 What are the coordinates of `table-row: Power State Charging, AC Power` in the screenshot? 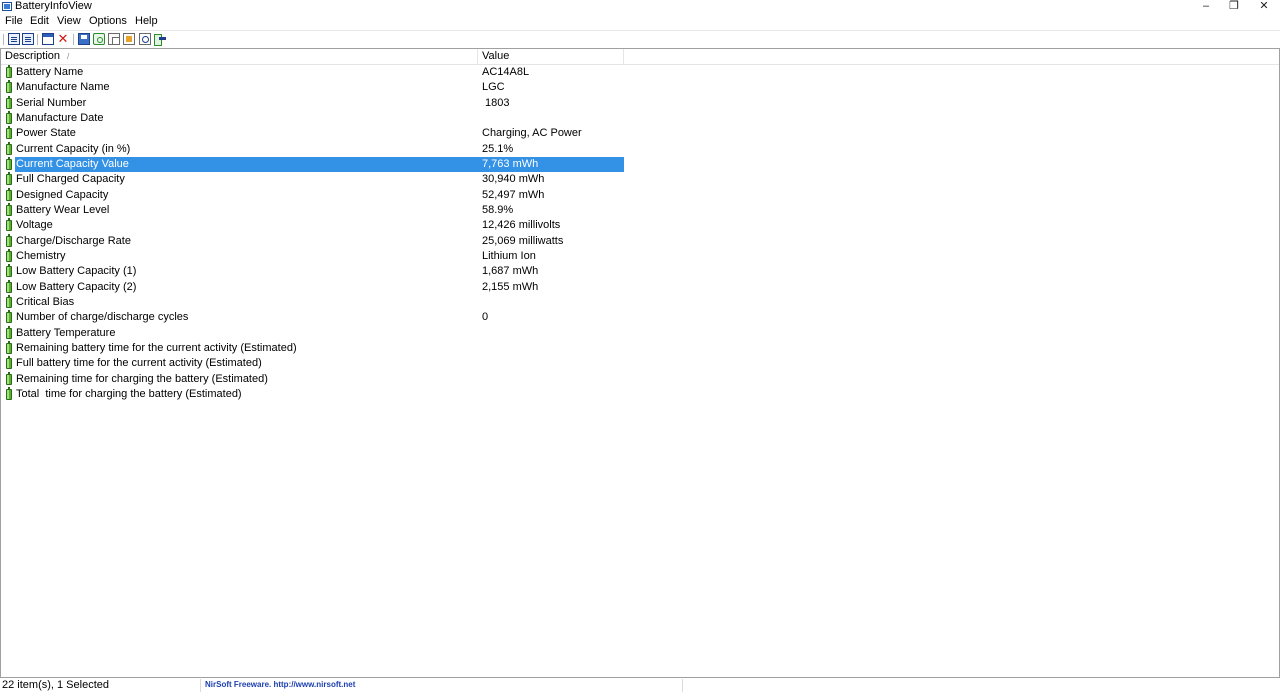 It's located at (640, 133).